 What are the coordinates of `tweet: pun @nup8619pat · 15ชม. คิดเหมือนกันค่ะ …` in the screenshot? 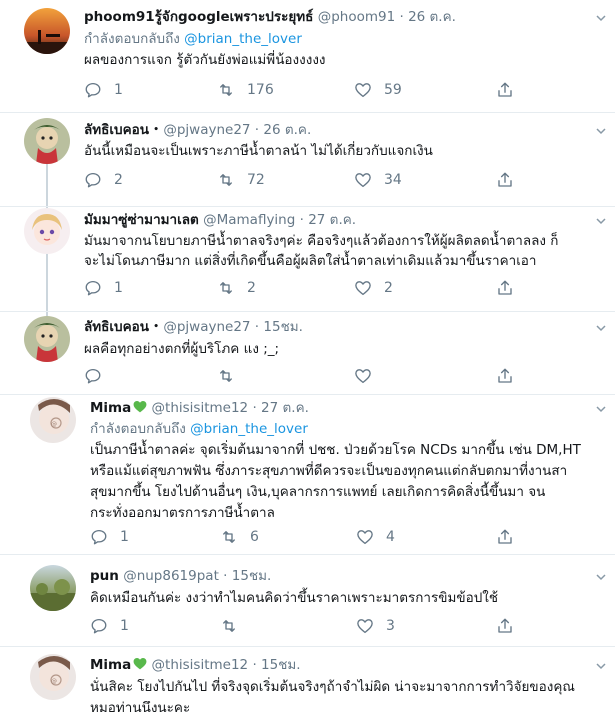 It's located at (307, 600).